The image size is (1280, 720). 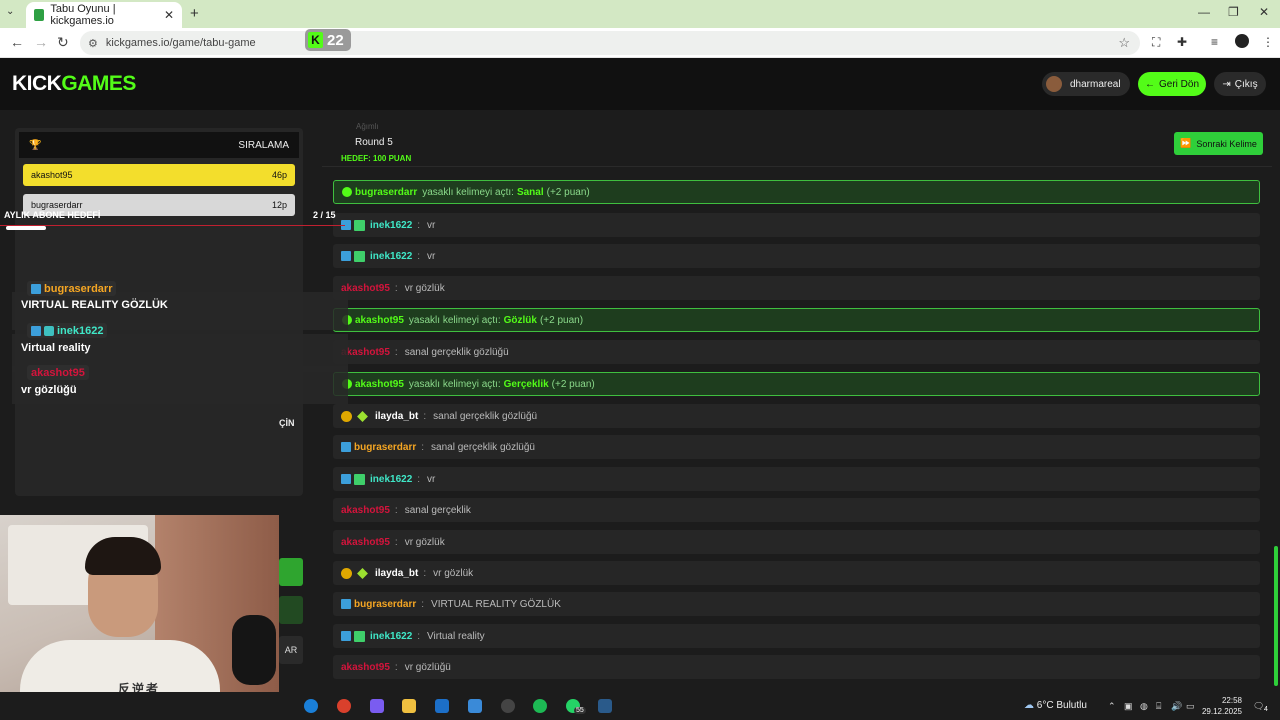 I want to click on back-arrow-icon: ←, so click(x=17, y=42).